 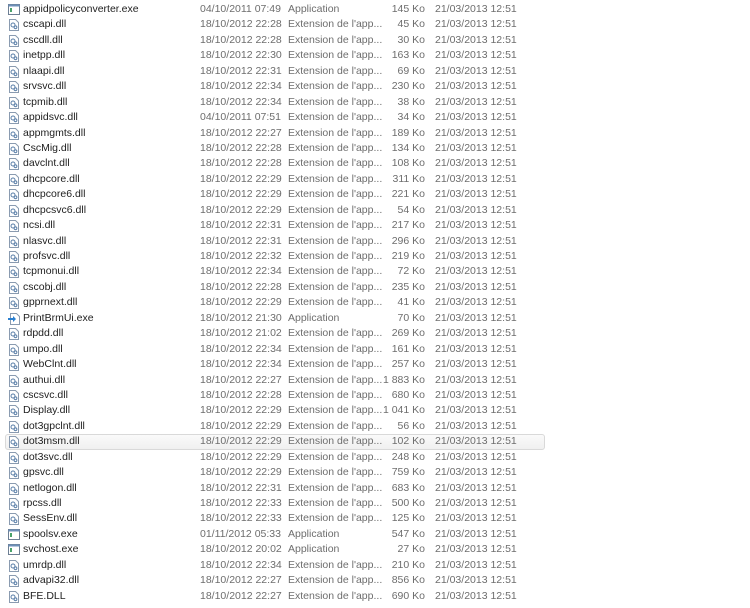 I want to click on file-name: cscapi.dll, so click(x=45, y=24).